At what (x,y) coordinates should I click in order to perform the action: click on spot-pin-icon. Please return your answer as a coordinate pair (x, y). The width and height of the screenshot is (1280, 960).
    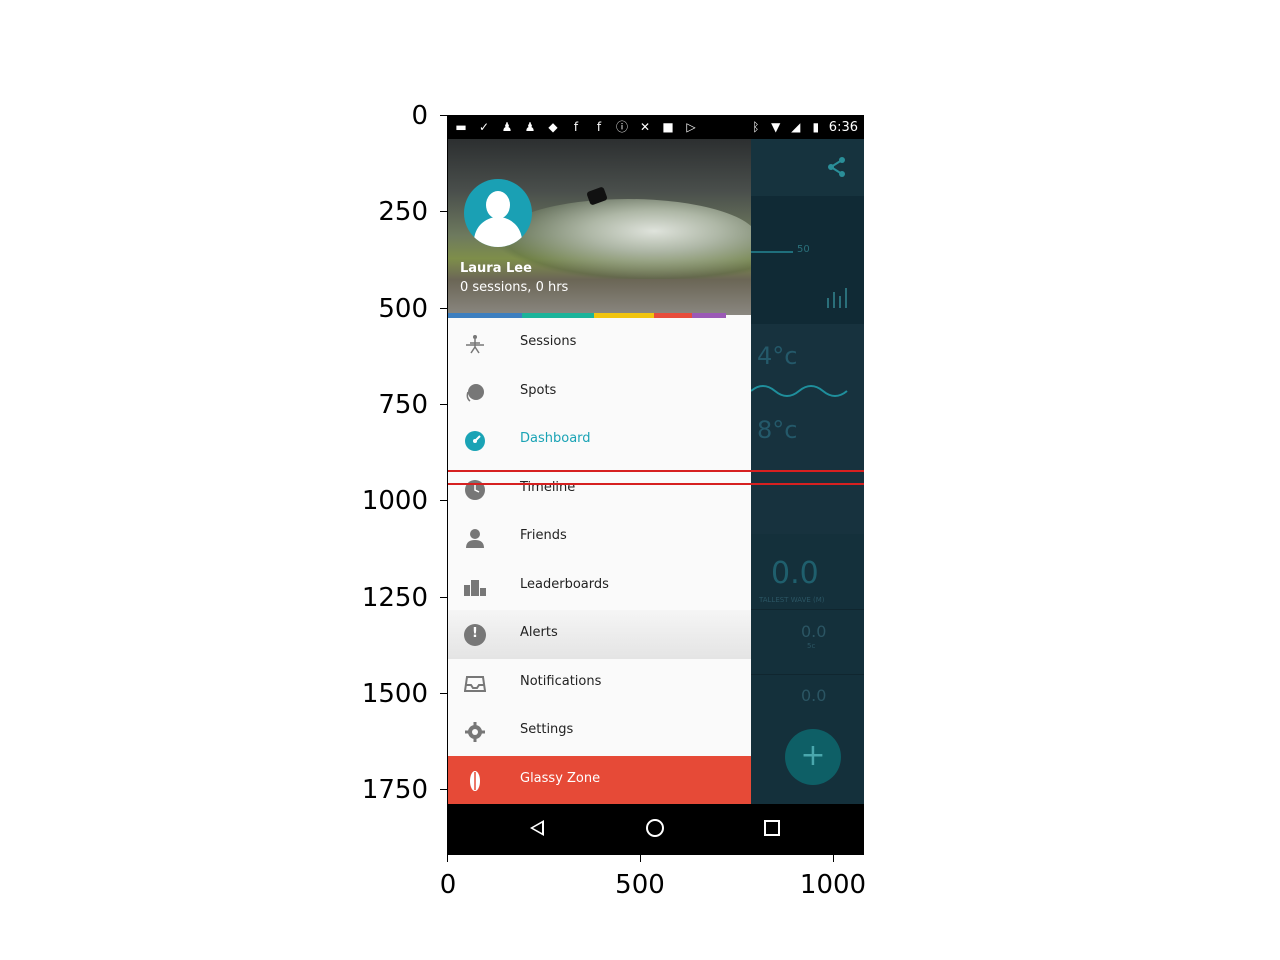
    Looking at the image, I should click on (475, 392).